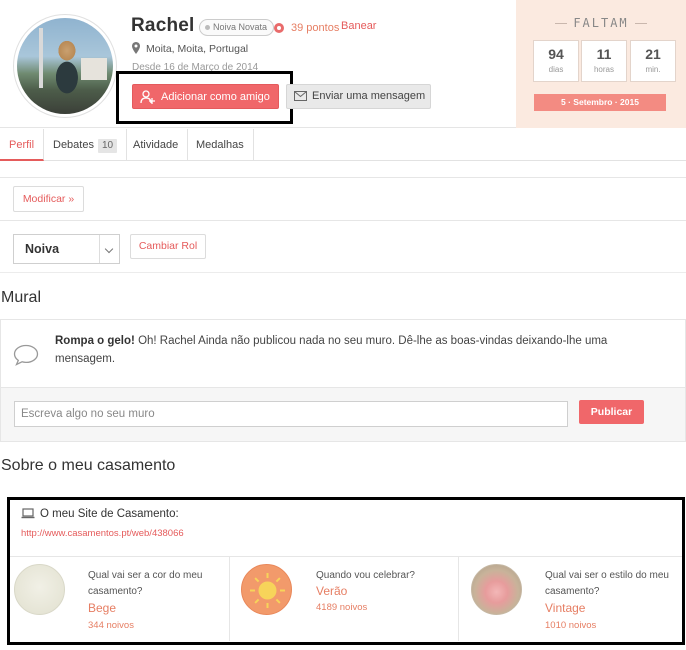  What do you see at coordinates (343, 145) in the screenshot?
I see `profile-tabs: Perfil Debates 10 Atividade Medalhas` at bounding box center [343, 145].